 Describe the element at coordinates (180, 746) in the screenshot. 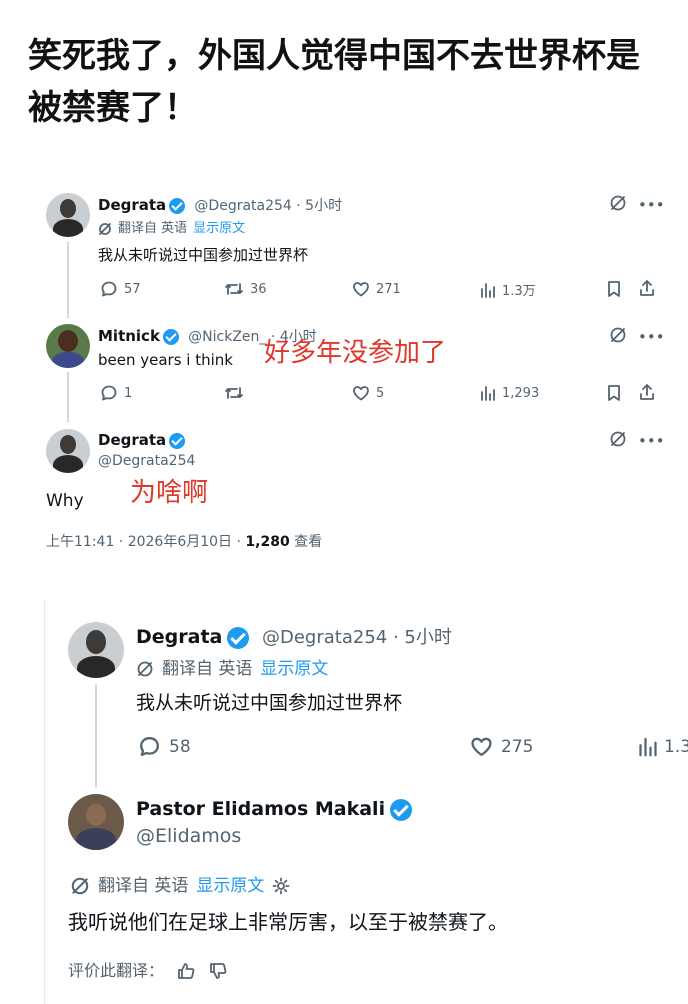

I see `reply-count: 58` at that location.